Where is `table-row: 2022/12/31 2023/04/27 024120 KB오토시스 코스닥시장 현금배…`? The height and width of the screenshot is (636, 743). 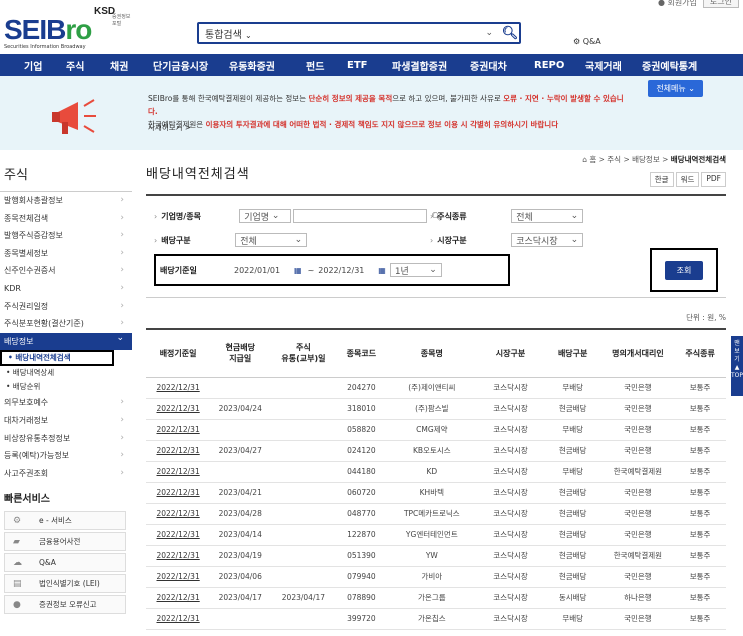
table-row: 2022/12/31 2023/04/27 024120 KB오토시스 코스닥시장 현금배… is located at coordinates (436, 451).